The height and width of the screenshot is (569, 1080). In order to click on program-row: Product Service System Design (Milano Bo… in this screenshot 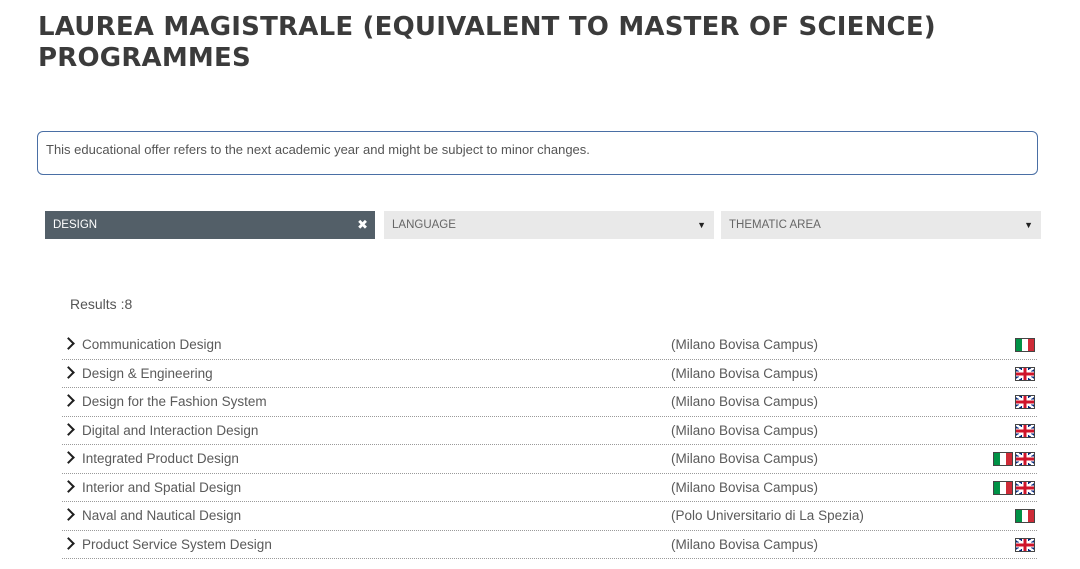, I will do `click(549, 545)`.